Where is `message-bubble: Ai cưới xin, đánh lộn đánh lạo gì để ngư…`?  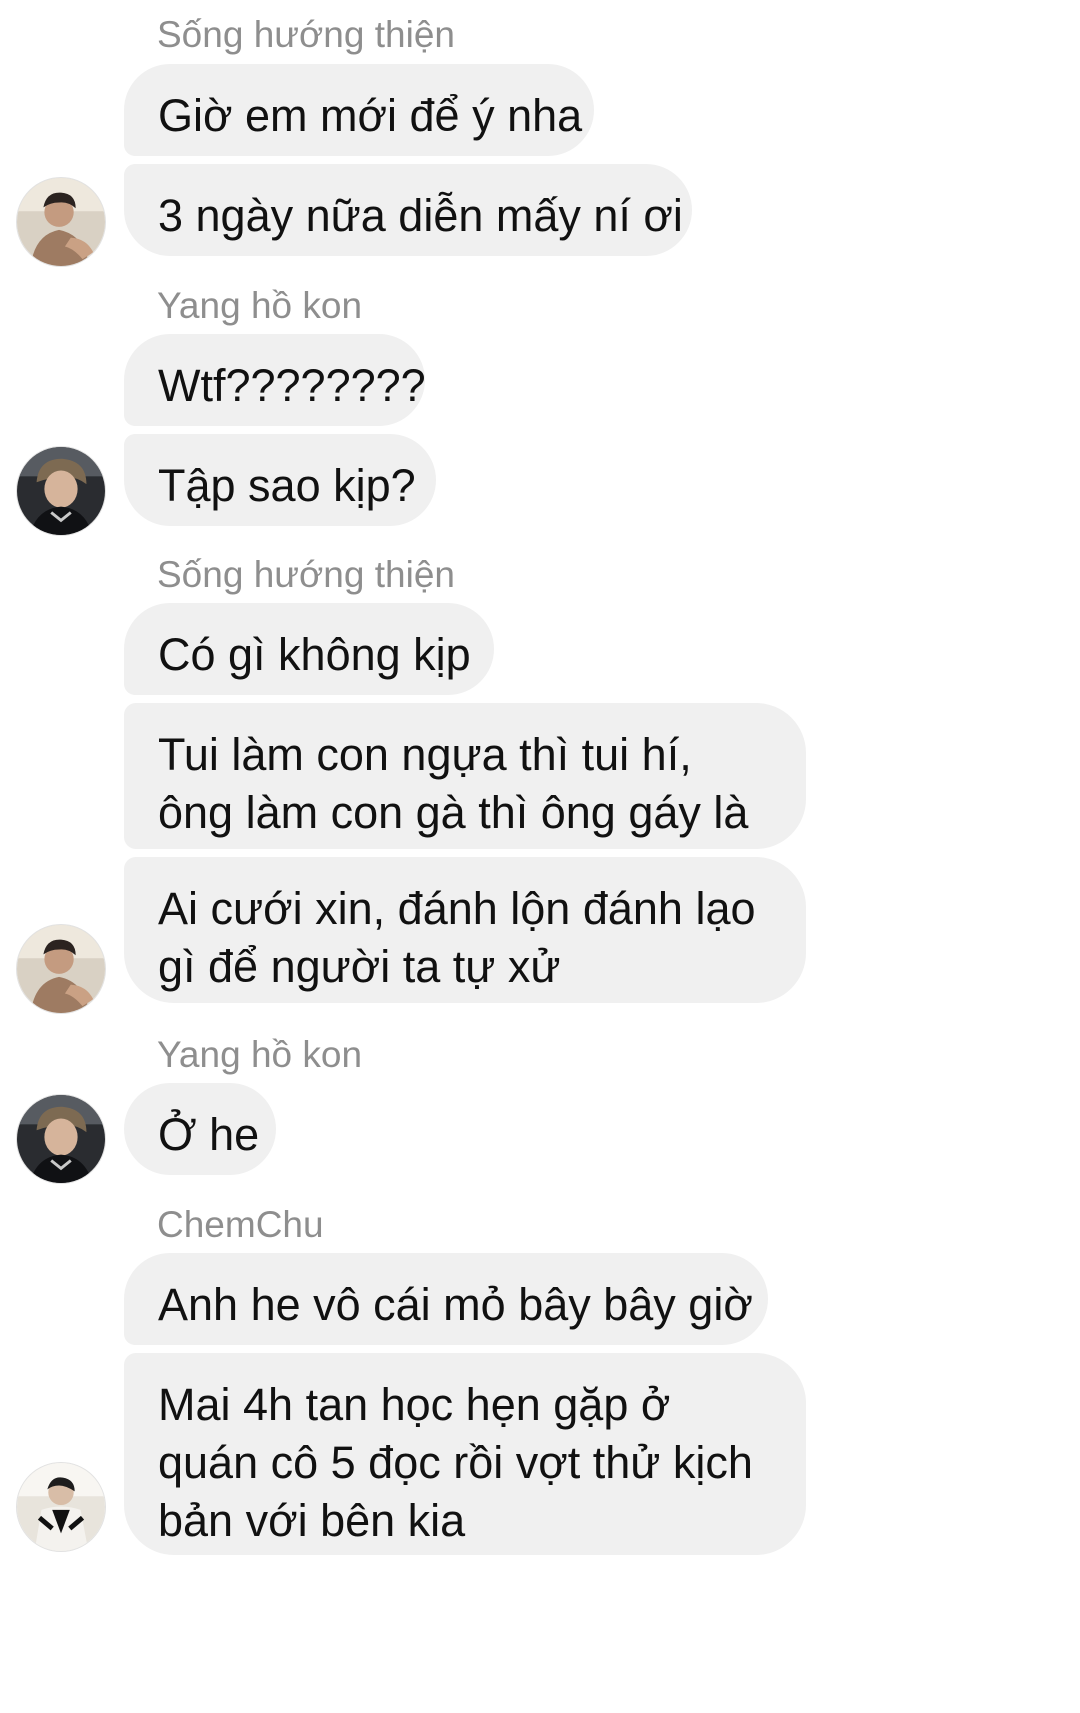
message-bubble: Ai cưới xin, đánh lộn đánh lạo gì để ngư… is located at coordinates (465, 930).